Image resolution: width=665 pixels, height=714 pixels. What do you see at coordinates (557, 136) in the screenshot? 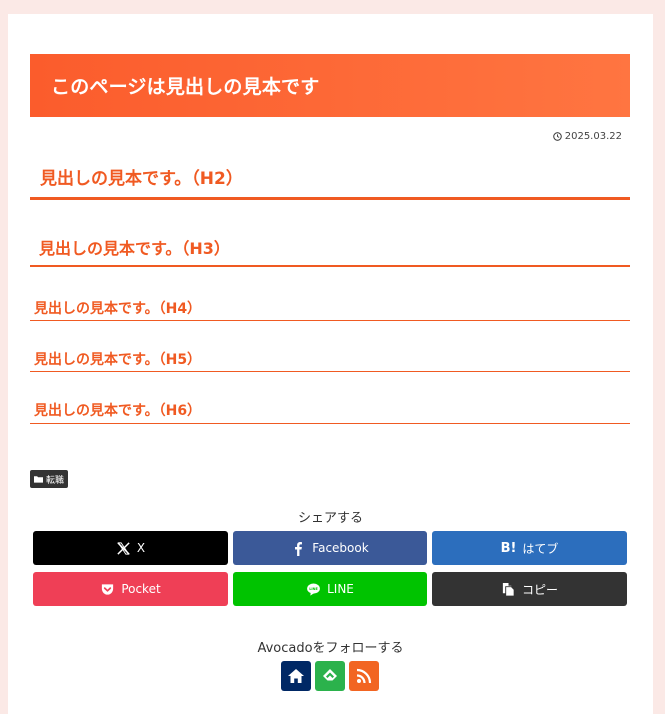
I see `clock-icon` at bounding box center [557, 136].